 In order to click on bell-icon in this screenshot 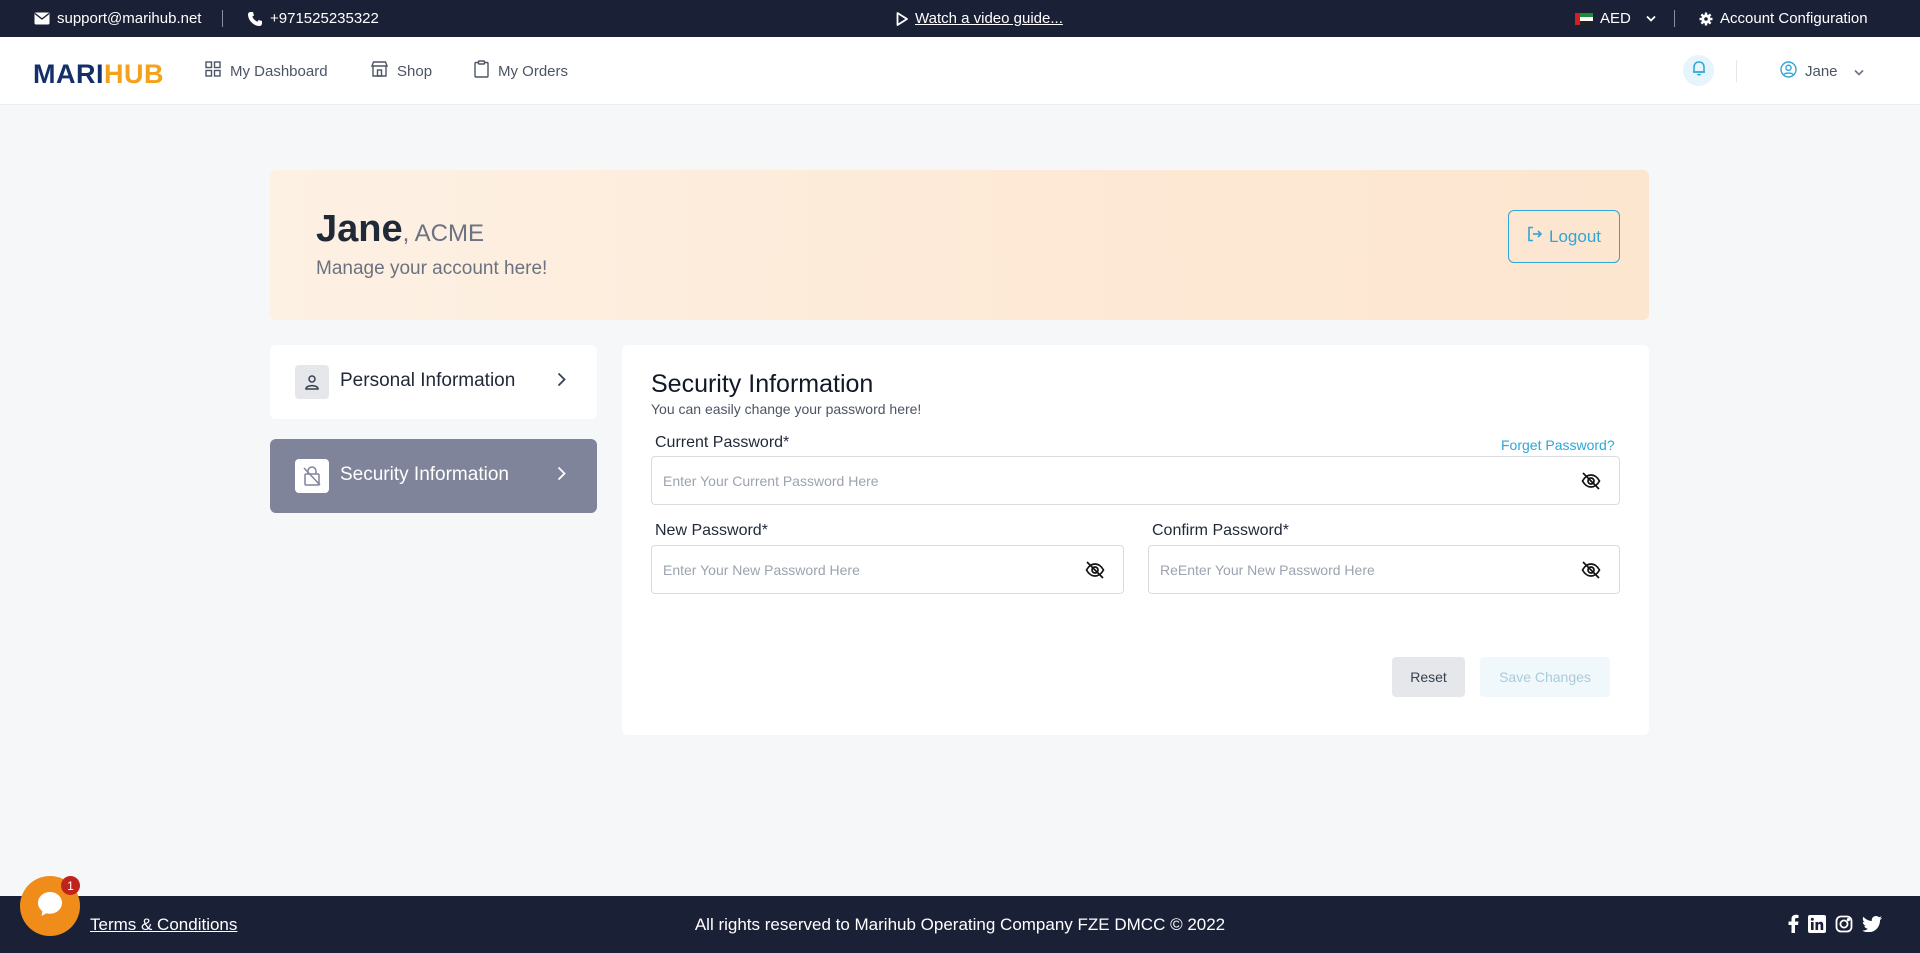, I will do `click(1699, 70)`.